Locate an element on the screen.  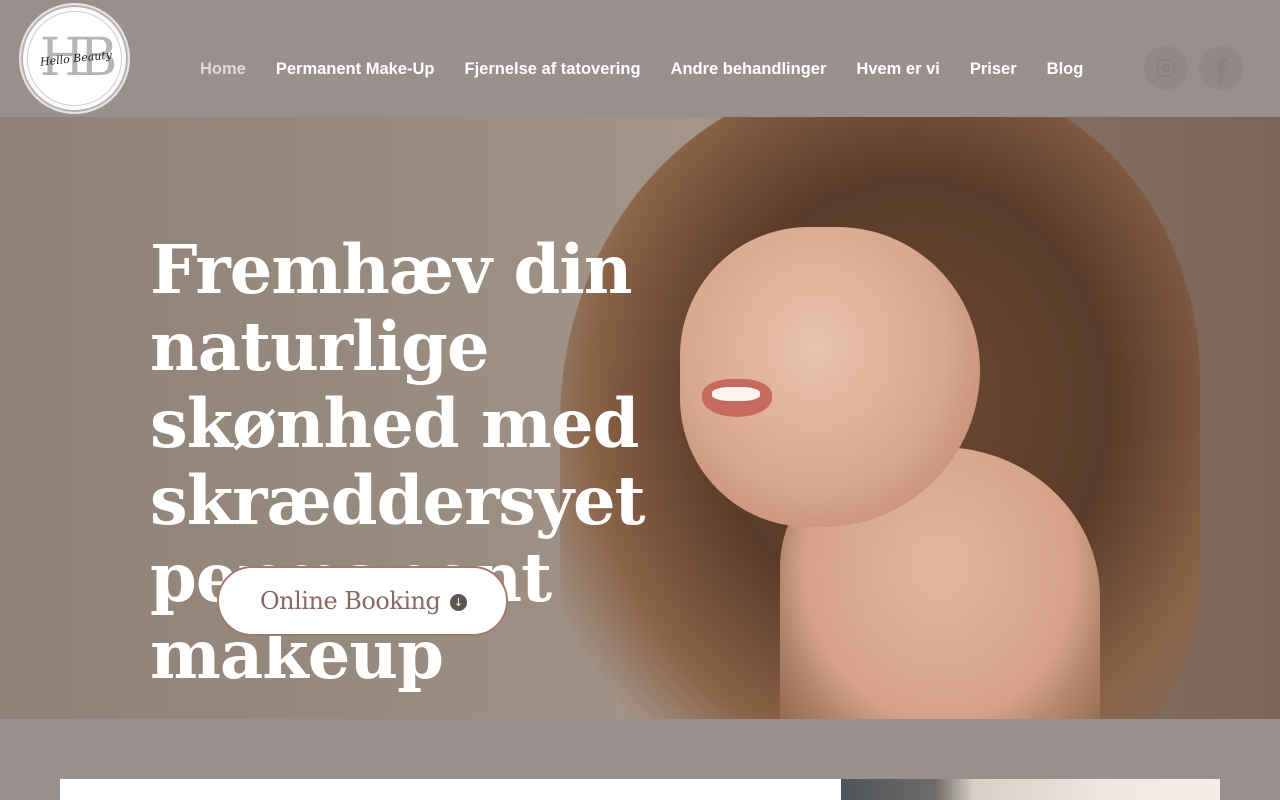
instagram-icon is located at coordinates (1166, 68).